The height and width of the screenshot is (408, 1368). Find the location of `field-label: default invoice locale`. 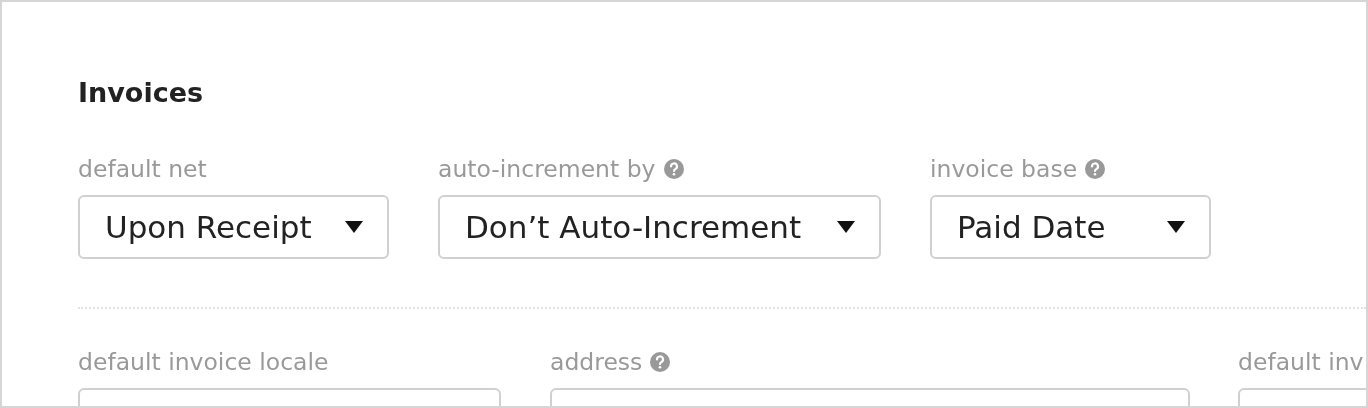

field-label: default invoice locale is located at coordinates (203, 362).